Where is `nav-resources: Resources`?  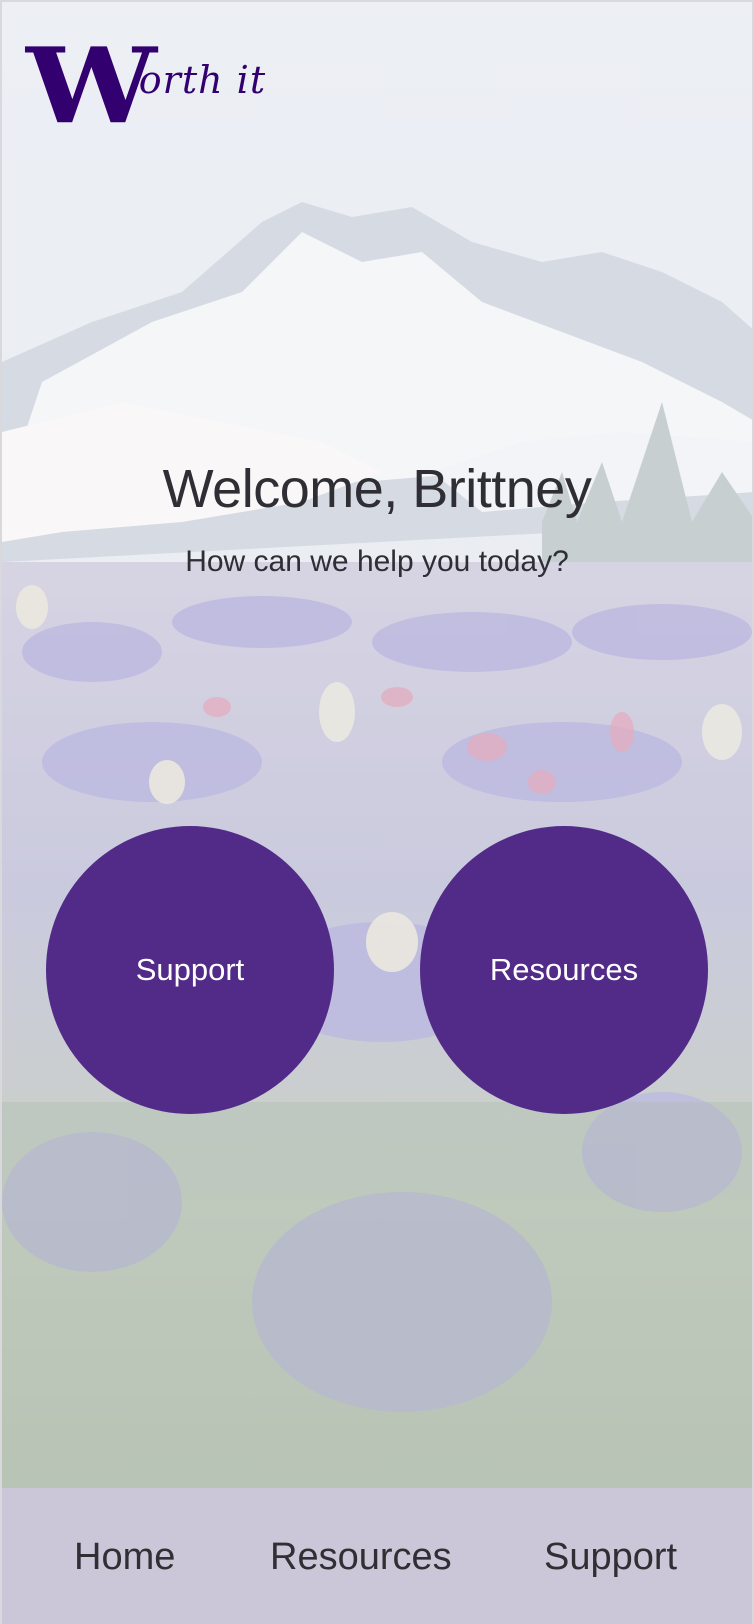
nav-resources: Resources is located at coordinates (361, 1557).